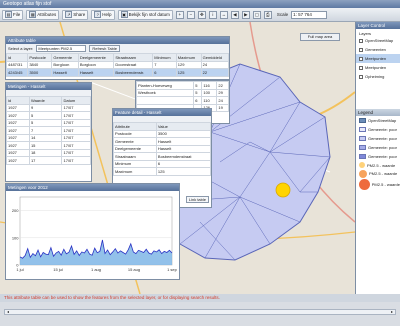 Image resolution: width=400 pixels, height=326 pixels. I want to click on table-cell: 6, so click(183, 163).